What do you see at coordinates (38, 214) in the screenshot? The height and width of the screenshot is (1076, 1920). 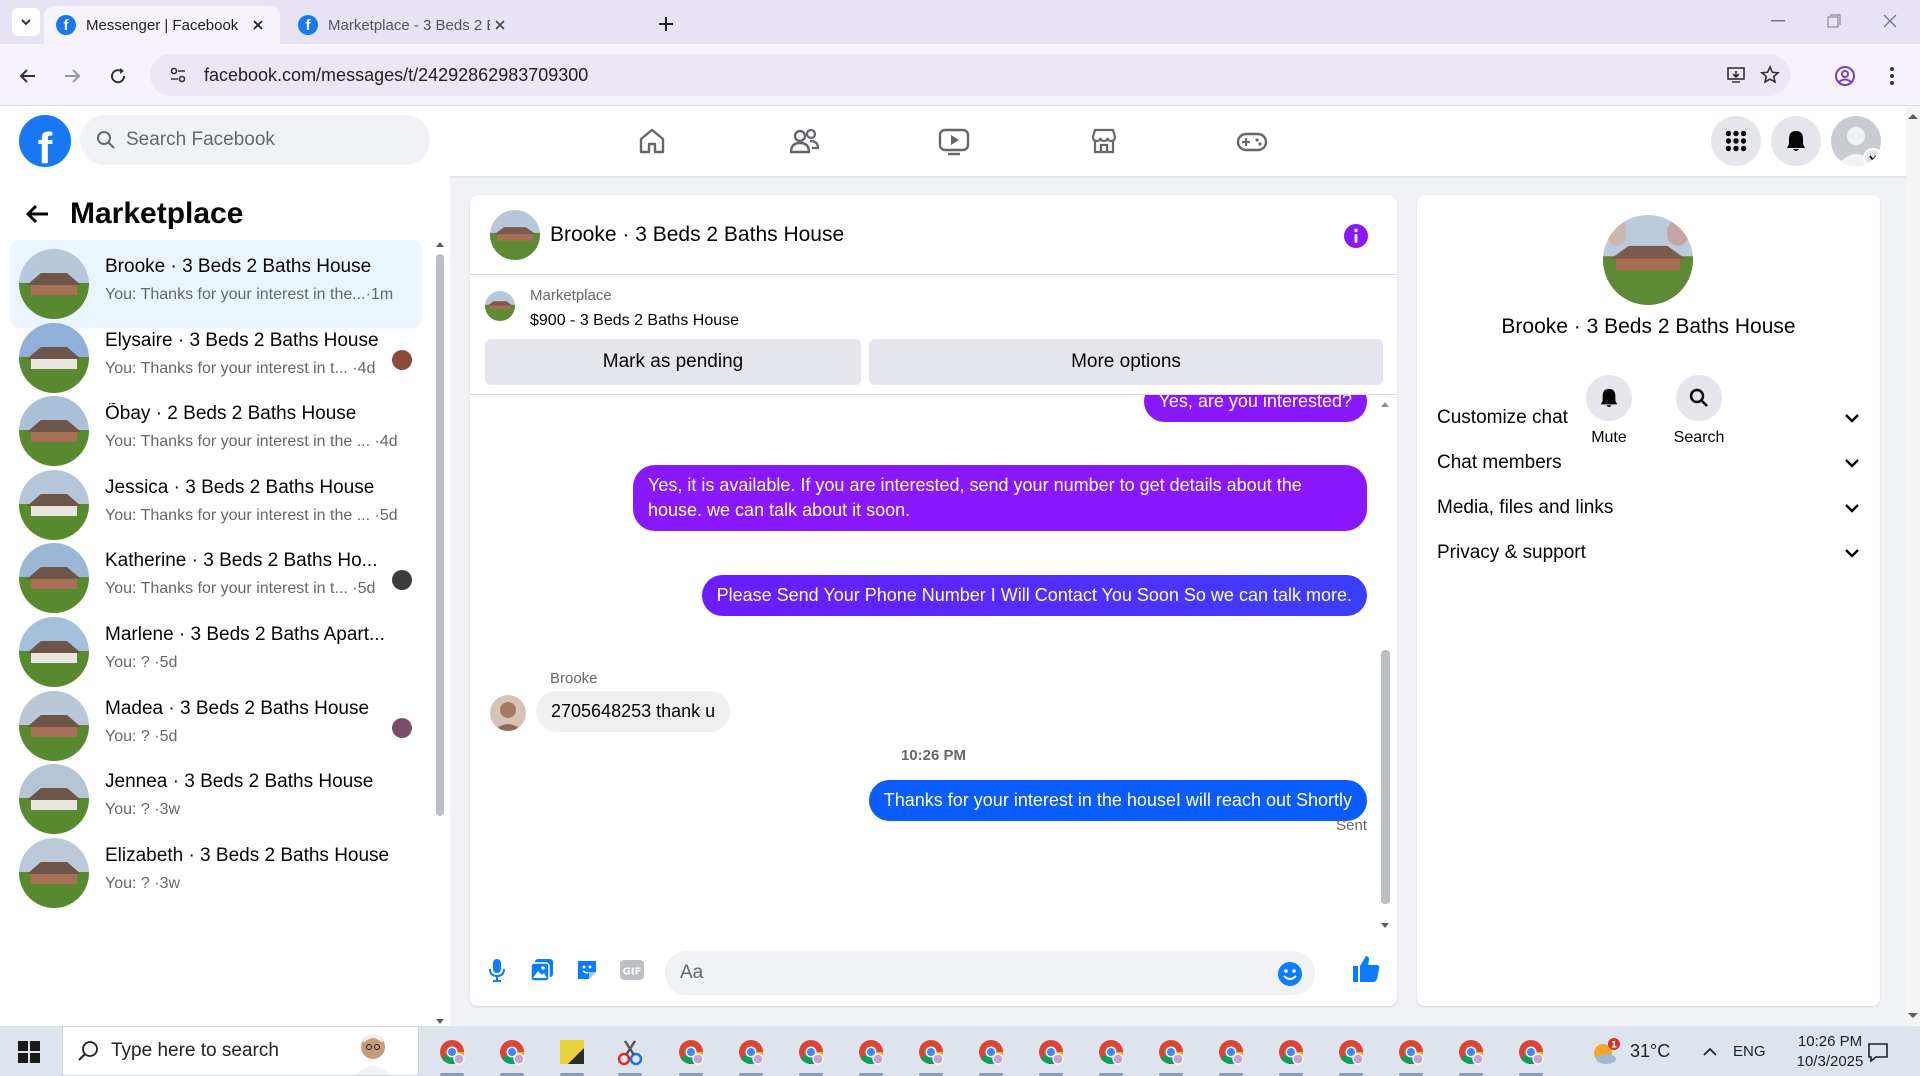 I see `back-arrow-icon` at bounding box center [38, 214].